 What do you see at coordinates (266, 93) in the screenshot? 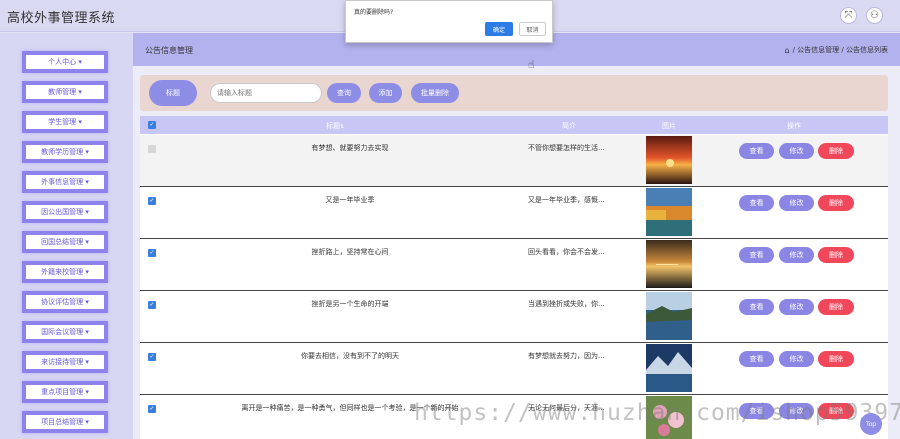
I see `search-input` at bounding box center [266, 93].